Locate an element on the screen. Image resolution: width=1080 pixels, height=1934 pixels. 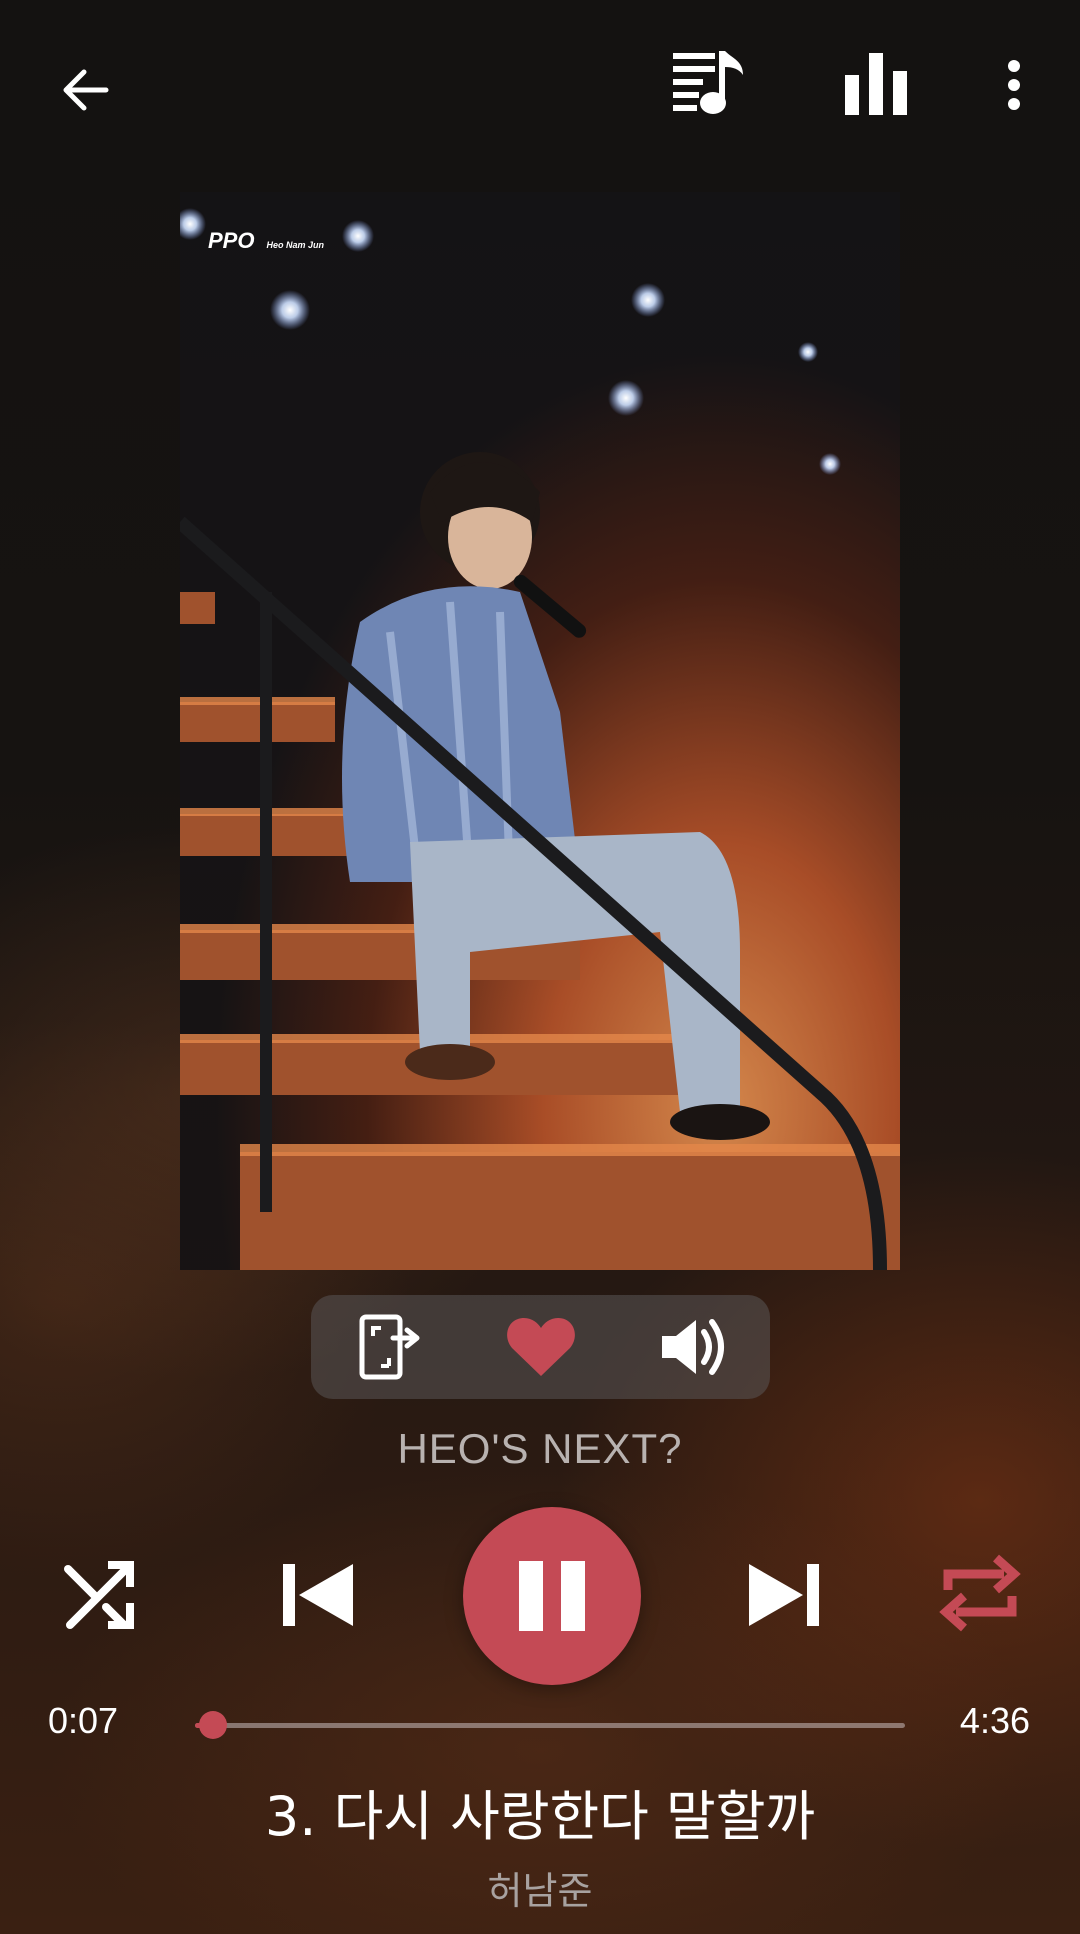
equalizer-button is located at coordinates (876, 84).